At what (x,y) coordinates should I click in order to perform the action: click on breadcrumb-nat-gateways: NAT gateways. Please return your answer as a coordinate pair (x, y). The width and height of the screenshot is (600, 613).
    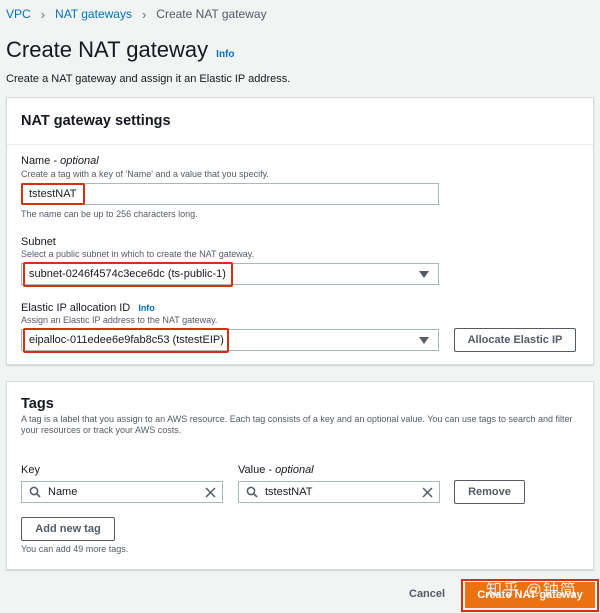
    Looking at the image, I should click on (93, 14).